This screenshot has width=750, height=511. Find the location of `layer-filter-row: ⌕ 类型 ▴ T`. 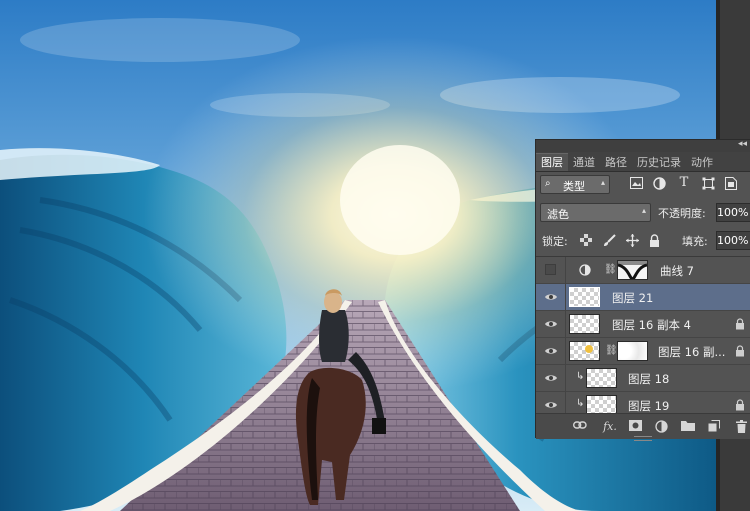

layer-filter-row: ⌕ 类型 ▴ T is located at coordinates (643, 184).